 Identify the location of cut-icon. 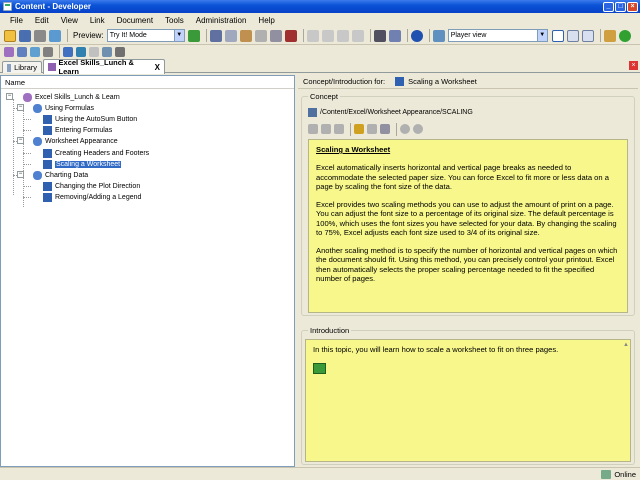
(215, 35).